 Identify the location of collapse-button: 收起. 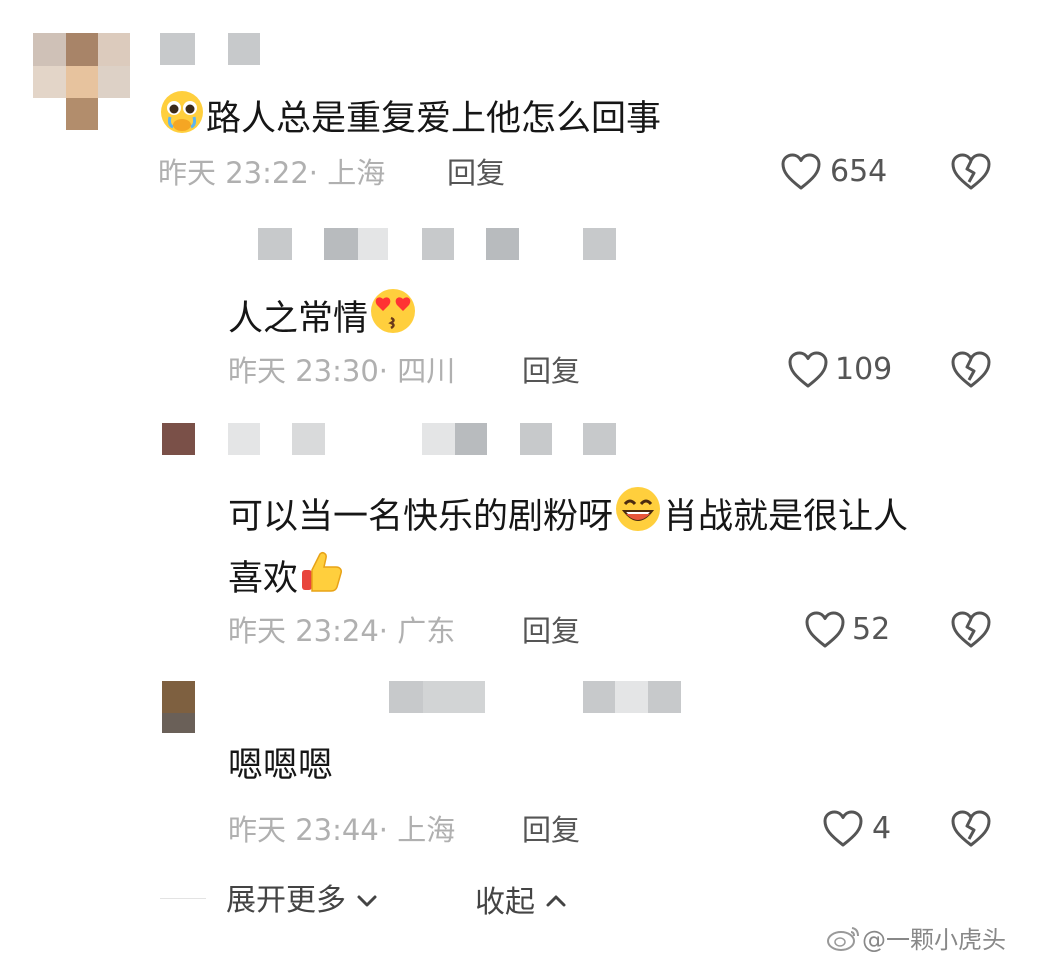
(521, 901).